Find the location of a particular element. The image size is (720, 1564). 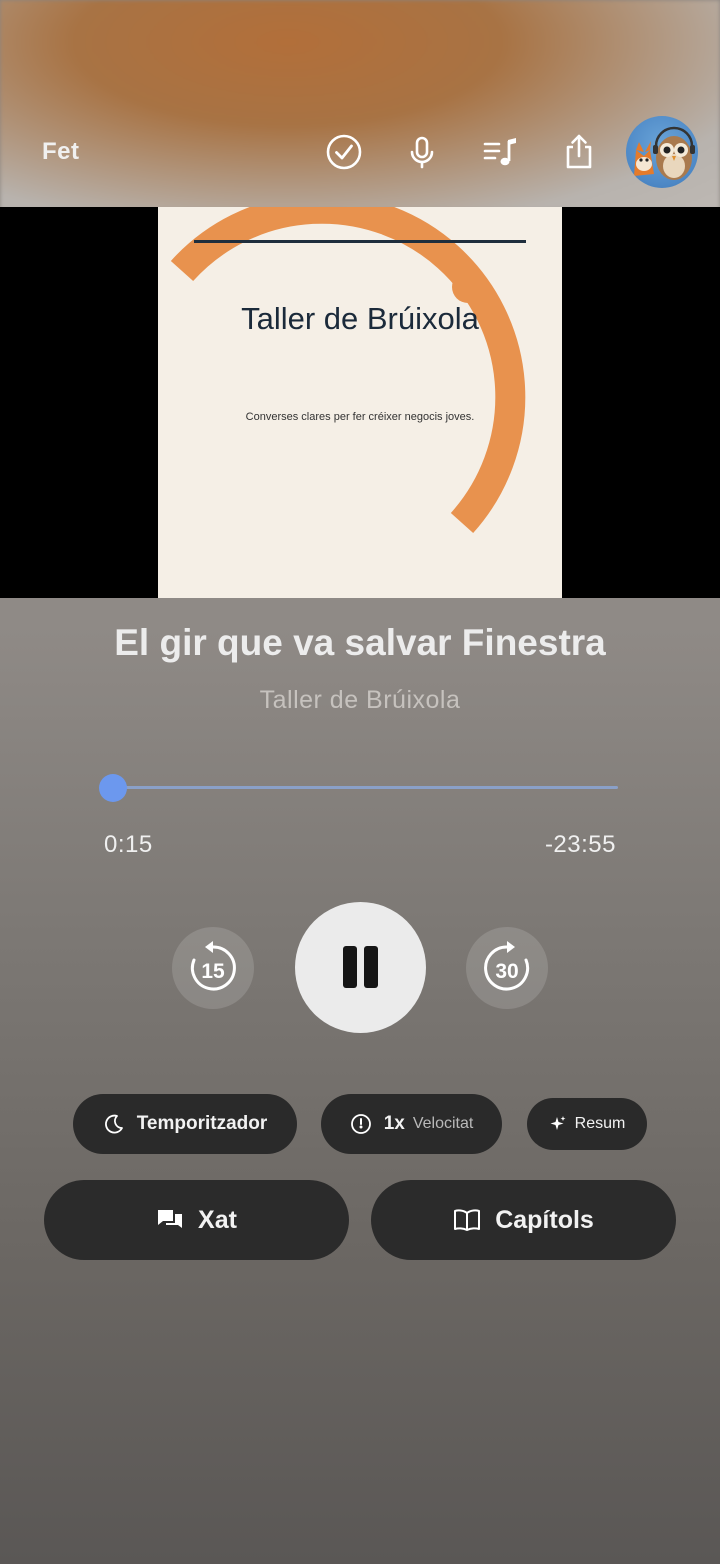

show-name: Taller de Brúixola is located at coordinates (360, 700).